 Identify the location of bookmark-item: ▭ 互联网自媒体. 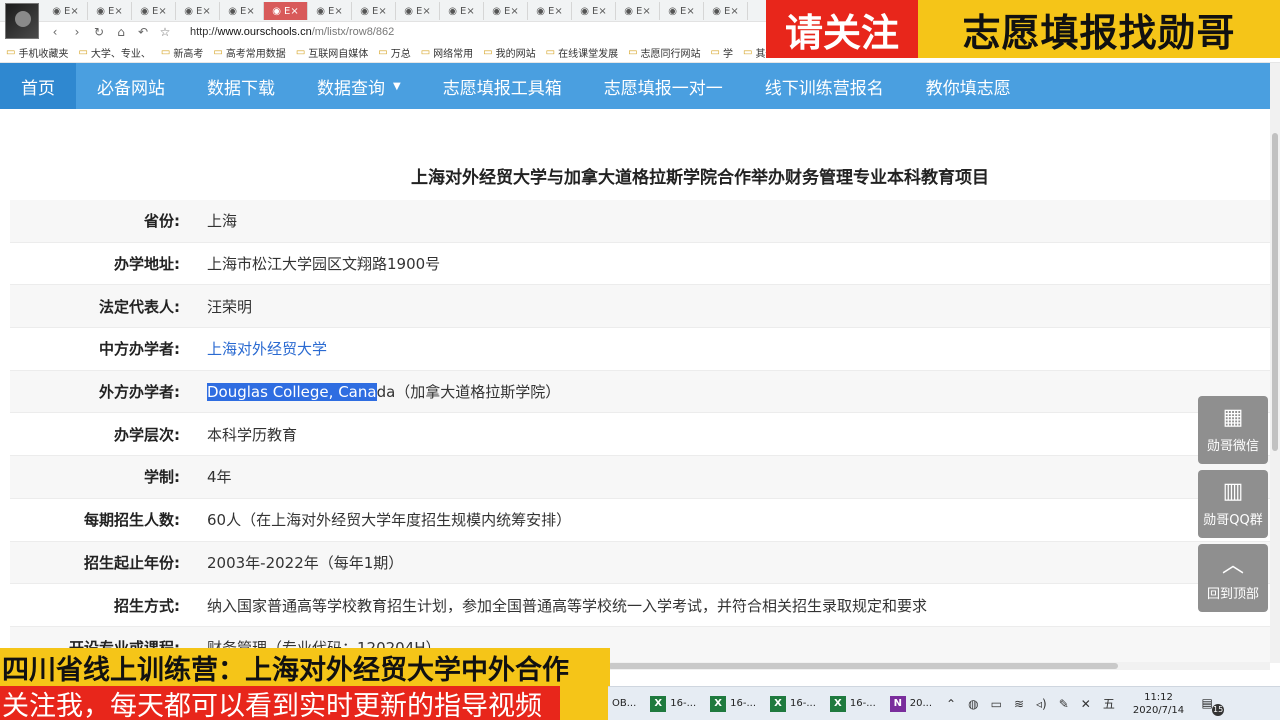
(332, 52).